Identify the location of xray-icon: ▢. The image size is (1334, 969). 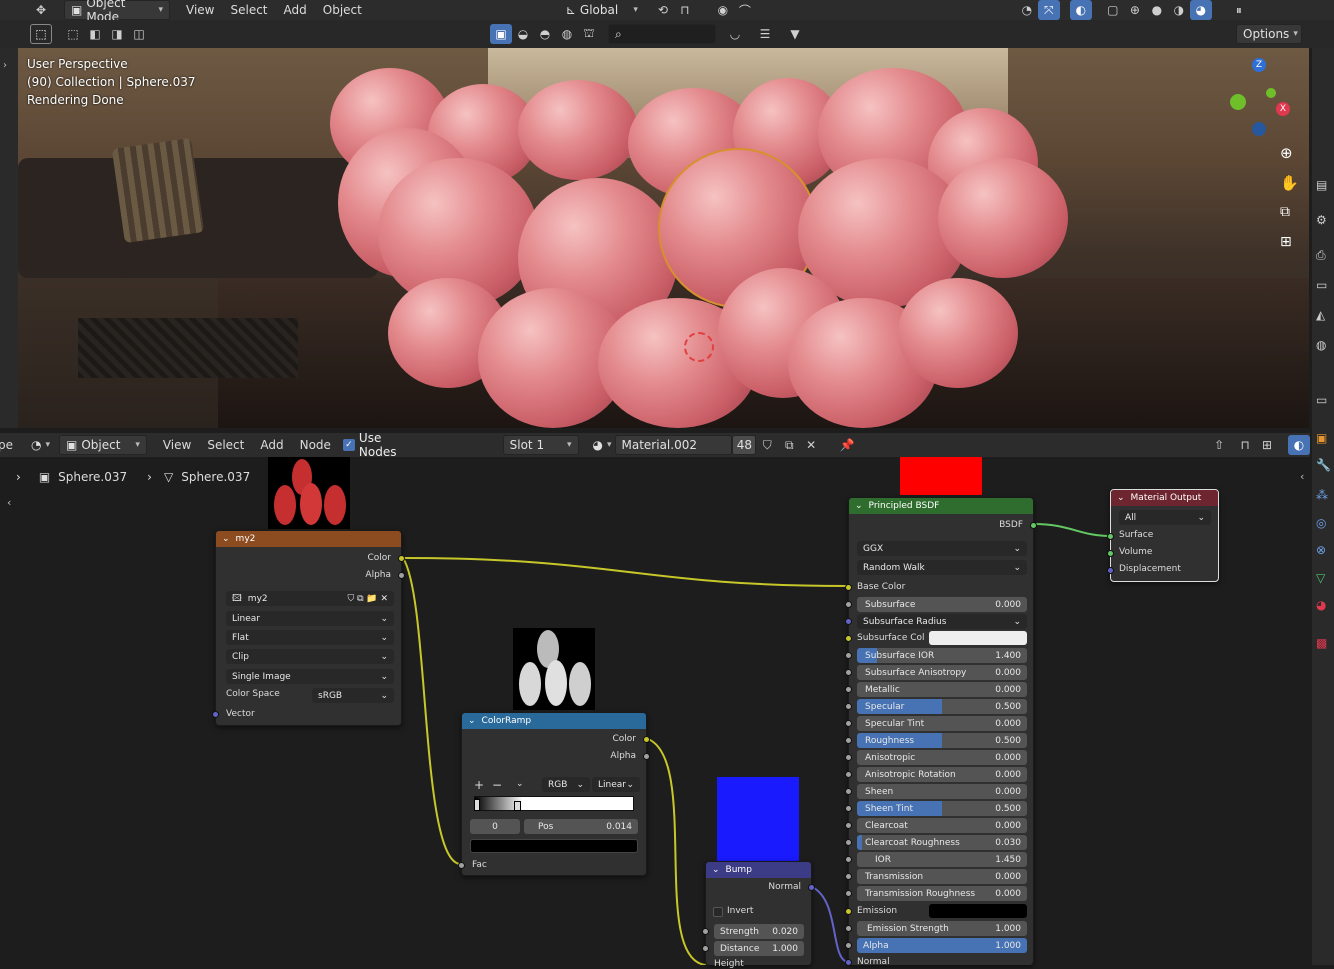
(1113, 10).